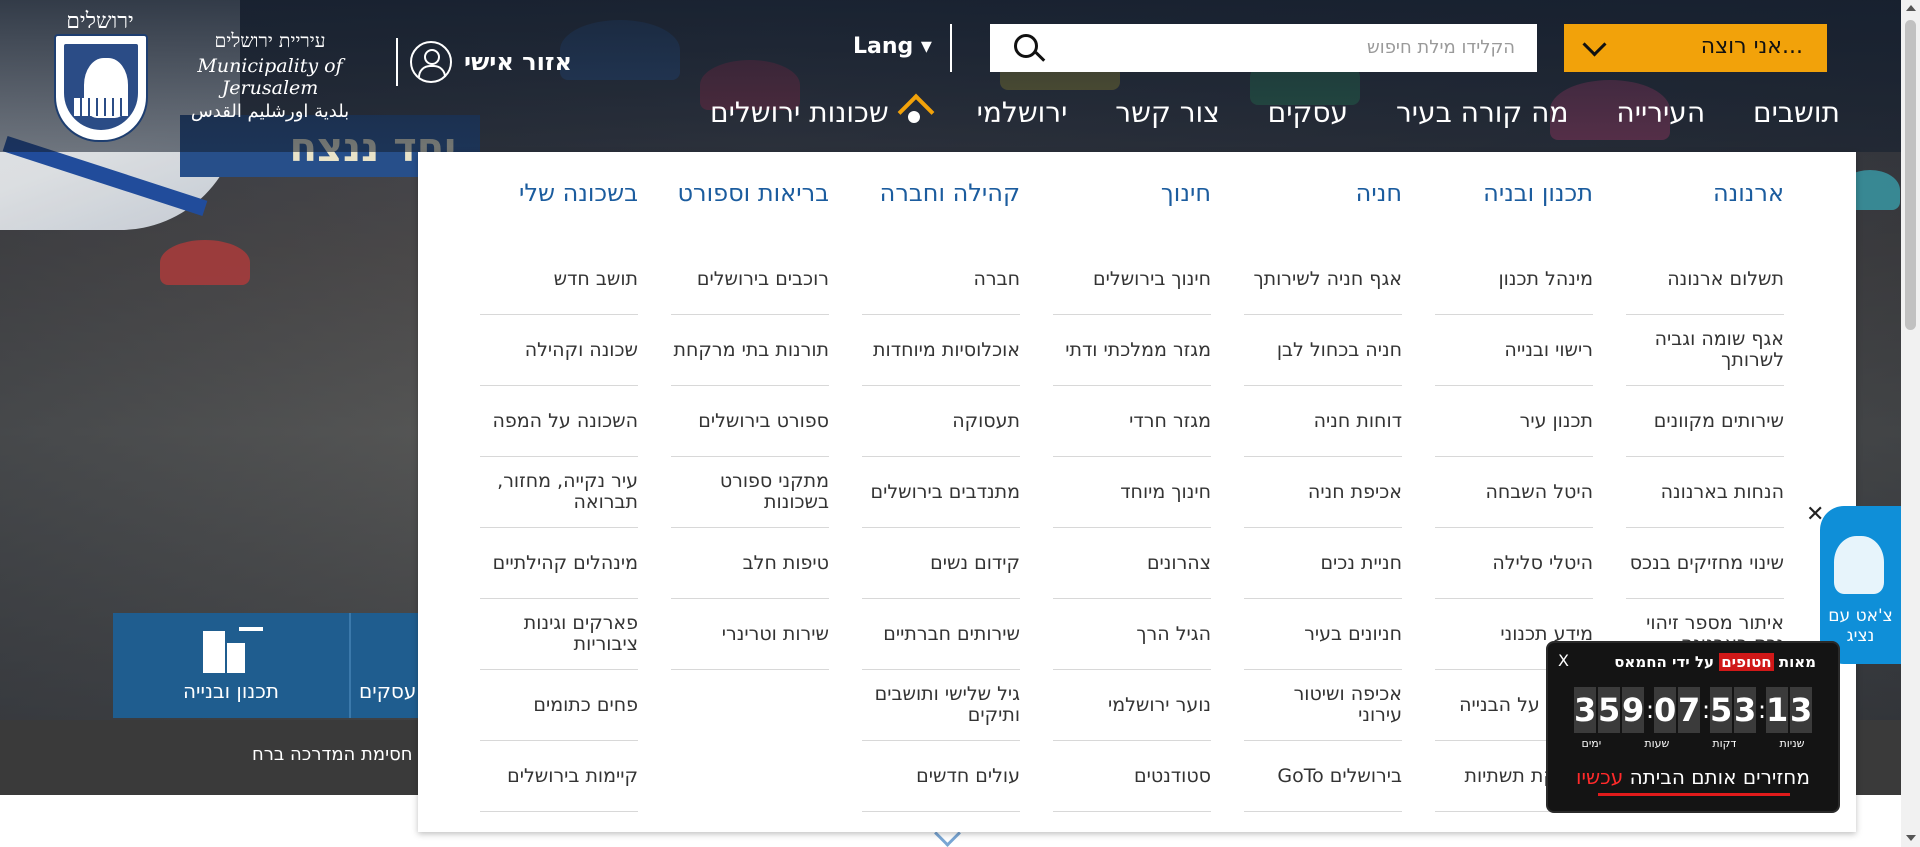  Describe the element at coordinates (101, 88) in the screenshot. I see `jerusalem-crest-logo` at that location.